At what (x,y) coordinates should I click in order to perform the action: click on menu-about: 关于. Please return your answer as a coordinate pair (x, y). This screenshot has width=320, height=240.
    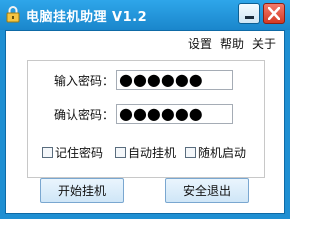
    Looking at the image, I should click on (264, 43).